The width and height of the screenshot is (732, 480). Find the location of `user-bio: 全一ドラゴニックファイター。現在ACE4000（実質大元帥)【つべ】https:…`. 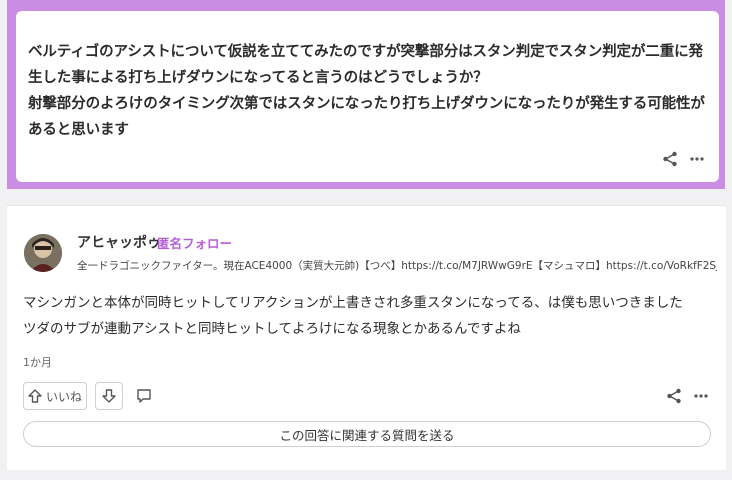

user-bio: 全一ドラゴニックファイター。現在ACE4000（実質大元帥)【つべ】https:… is located at coordinates (397, 266).